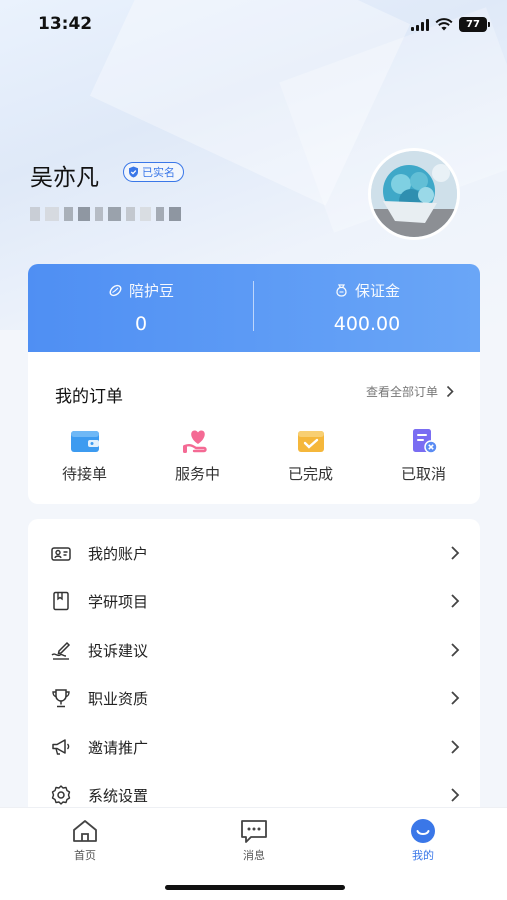 Image resolution: width=507 pixels, height=900 pixels. I want to click on cellular-signal-icon, so click(420, 24).